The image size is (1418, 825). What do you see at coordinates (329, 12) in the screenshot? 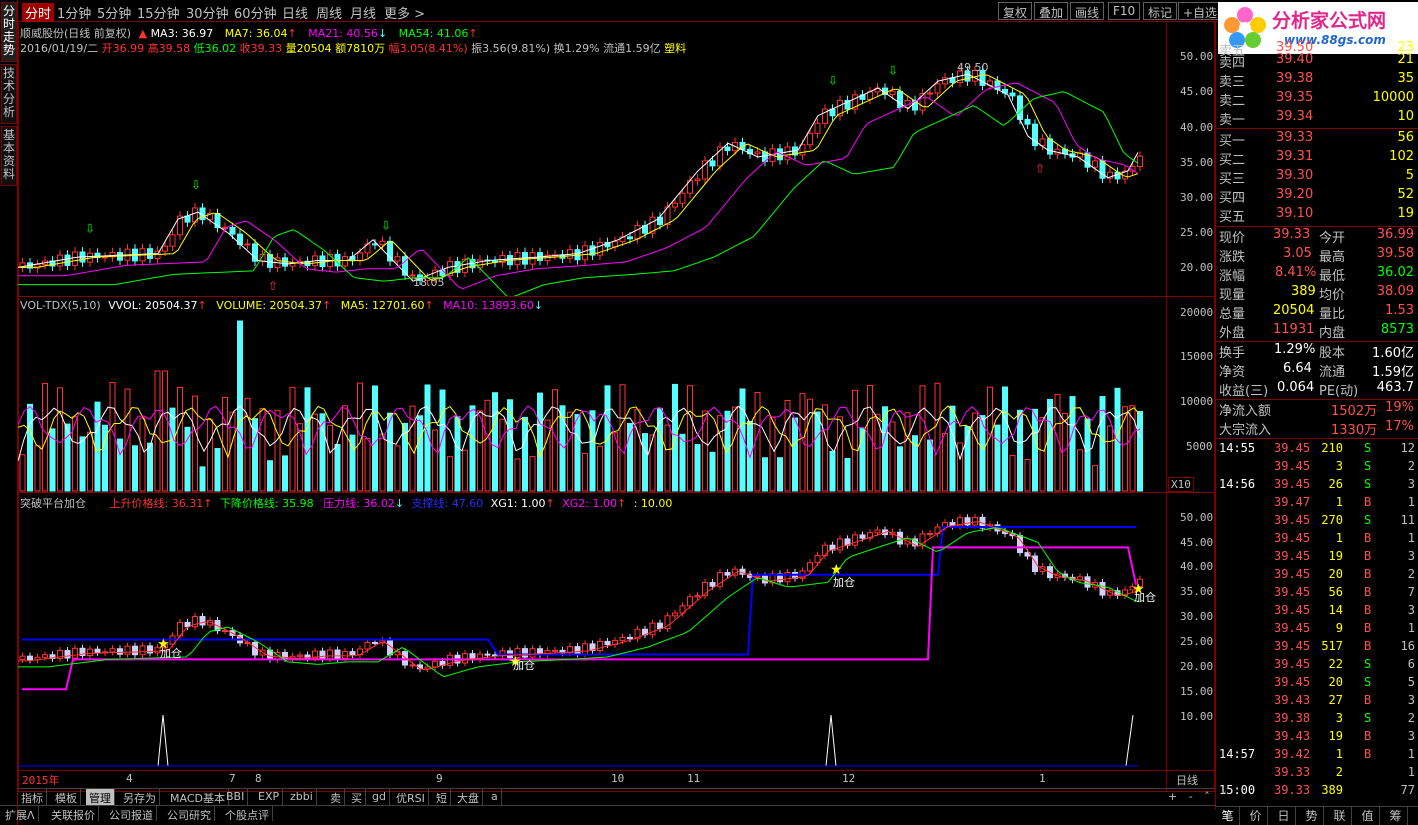
I see `tab-weekly: 周线` at bounding box center [329, 12].